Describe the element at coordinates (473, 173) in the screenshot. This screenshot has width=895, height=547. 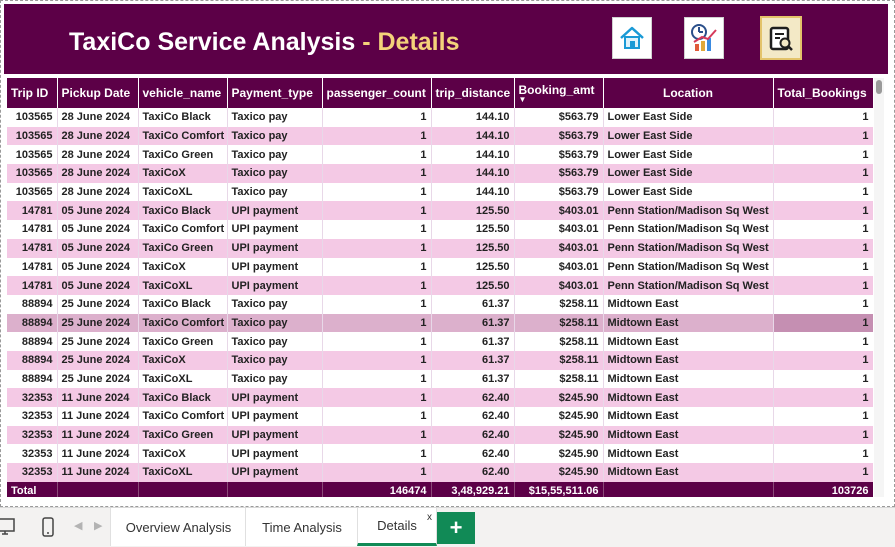
I see `cell-trip-distance: 144.10` at that location.